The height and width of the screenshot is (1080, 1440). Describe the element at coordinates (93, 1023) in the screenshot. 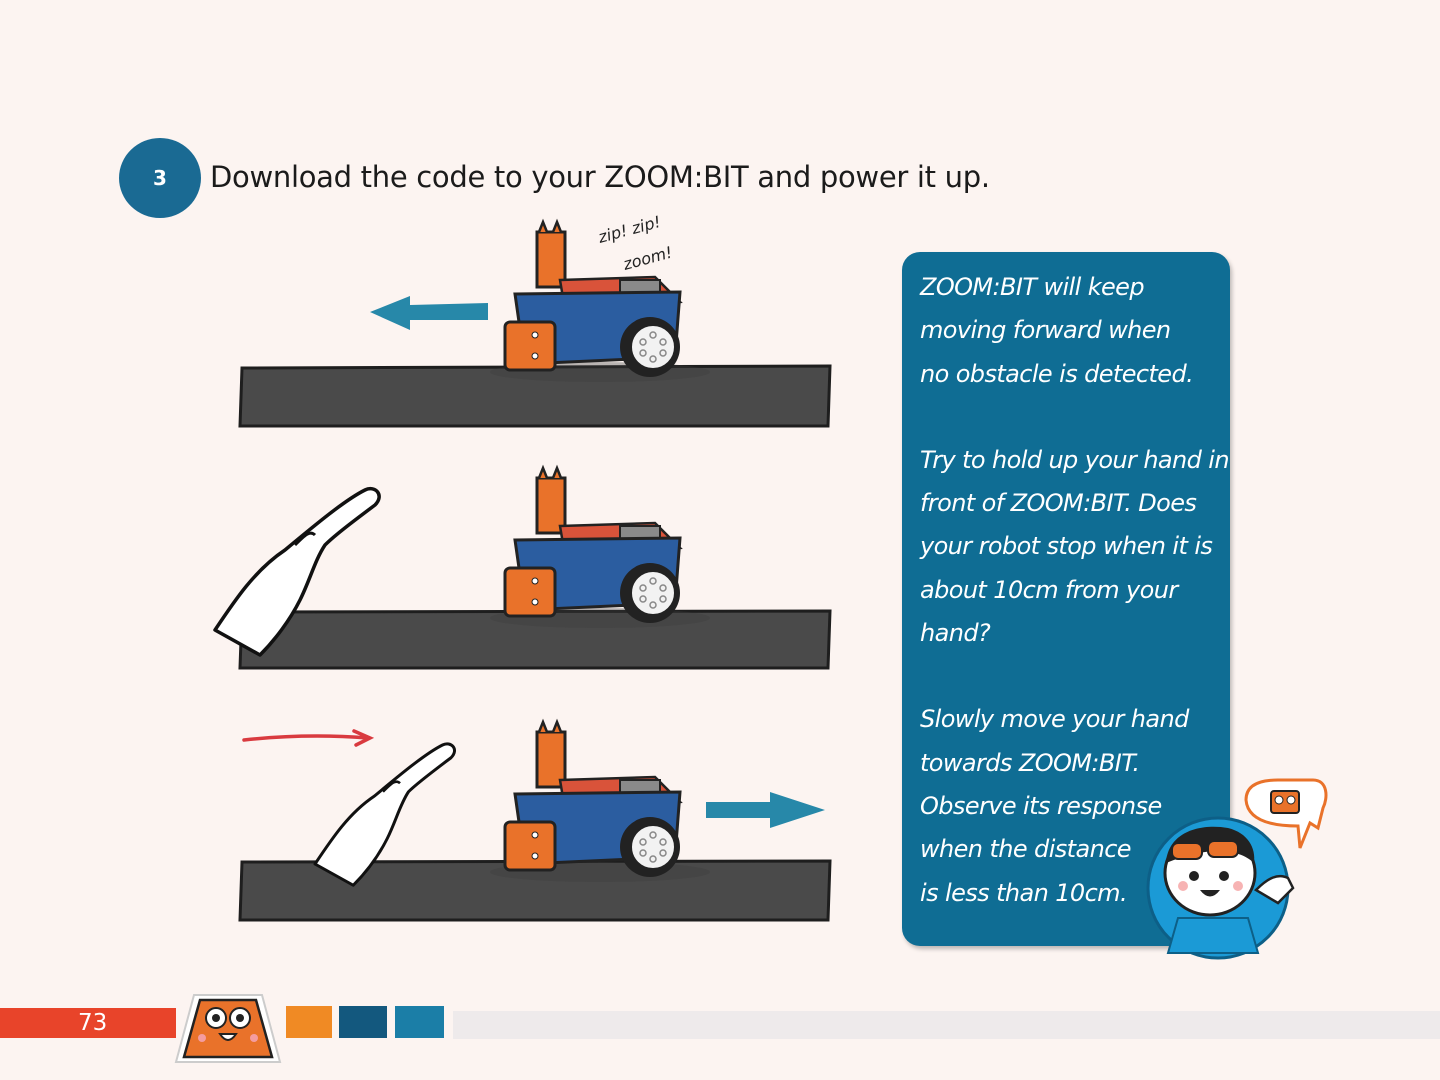

I see `page-number: 73` at that location.